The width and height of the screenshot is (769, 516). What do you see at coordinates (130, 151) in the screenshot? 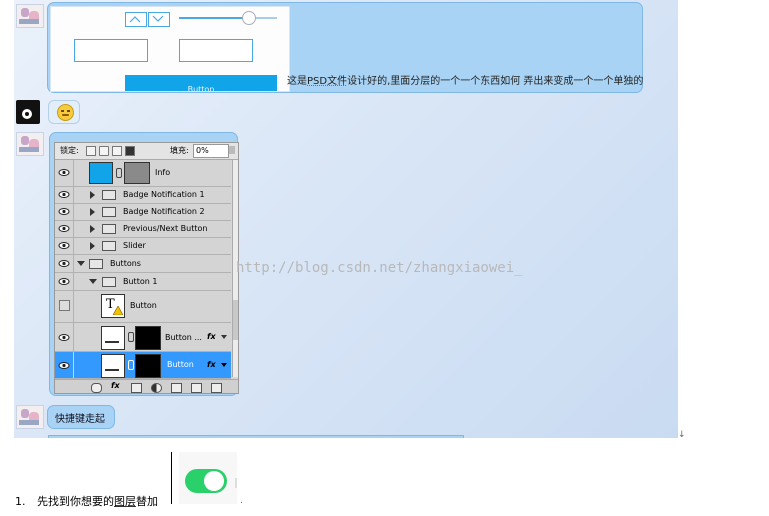
I see `lock-all-icon` at bounding box center [130, 151].